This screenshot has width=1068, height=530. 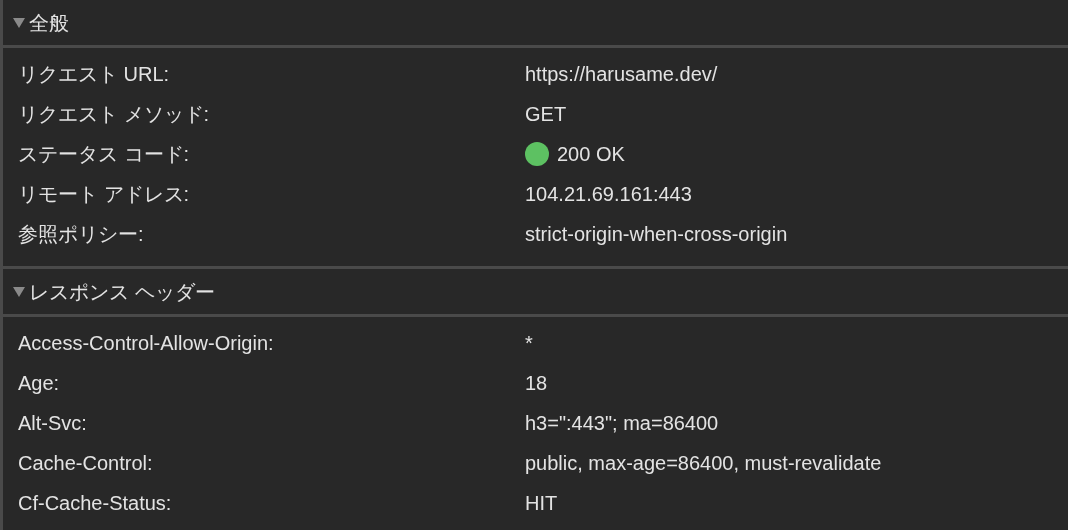 What do you see at coordinates (49, 23) in the screenshot?
I see `section-title: 全般` at bounding box center [49, 23].